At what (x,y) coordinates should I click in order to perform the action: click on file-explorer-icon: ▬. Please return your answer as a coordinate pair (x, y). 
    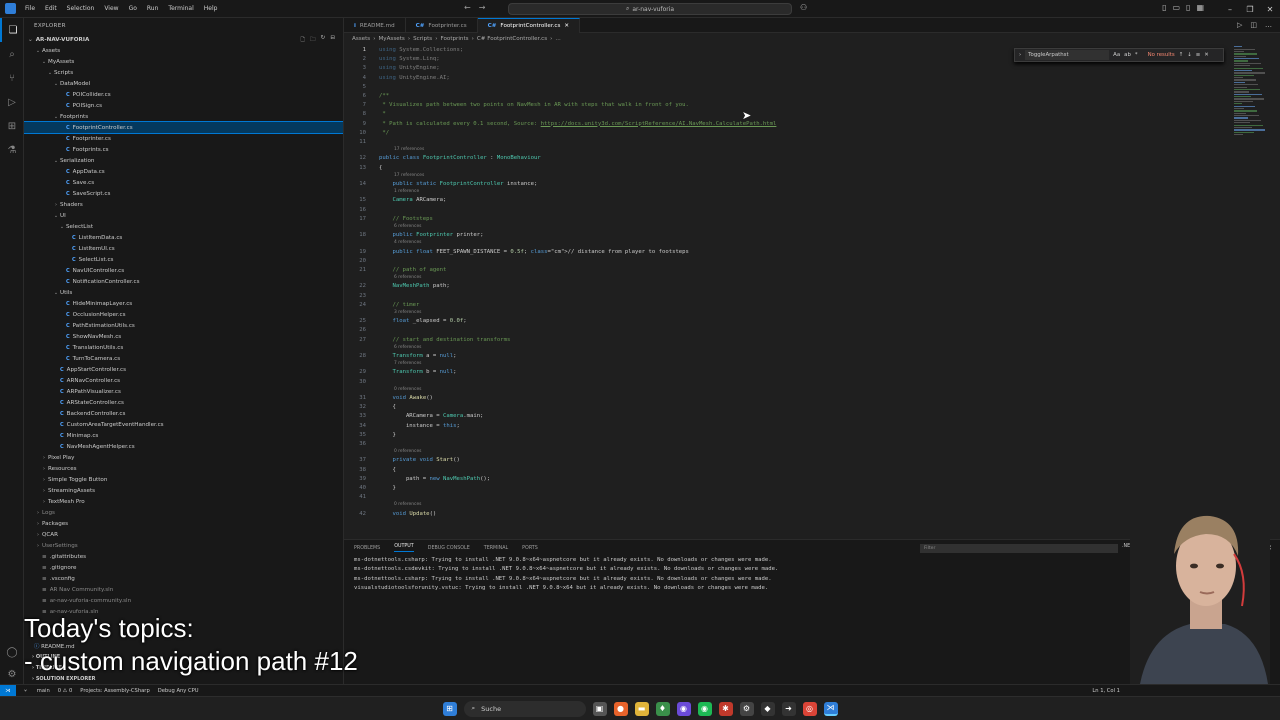
    Looking at the image, I should click on (641, 708).